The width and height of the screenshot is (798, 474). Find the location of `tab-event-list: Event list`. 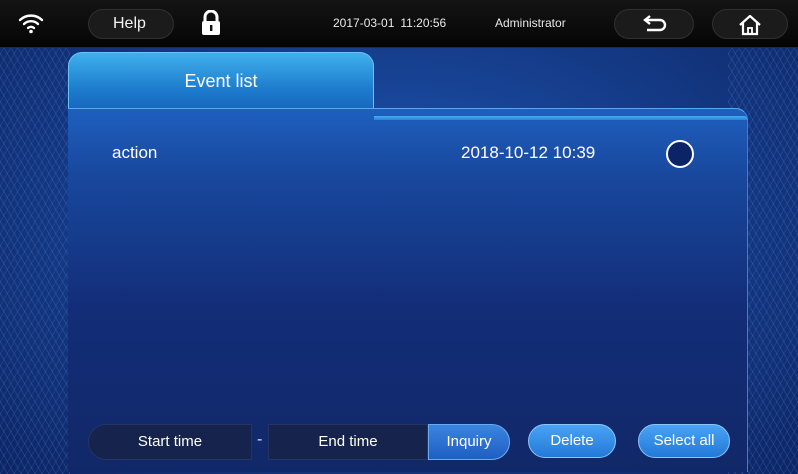

tab-event-list: Event list is located at coordinates (221, 80).